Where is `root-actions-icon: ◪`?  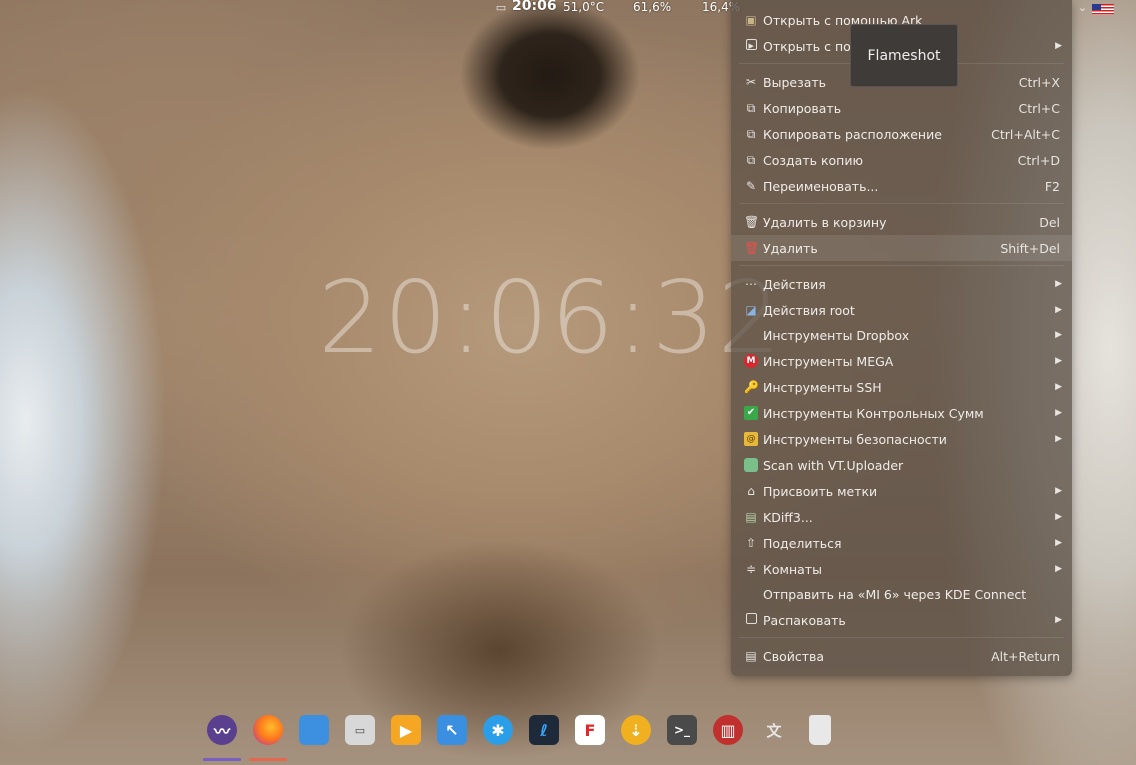 root-actions-icon: ◪ is located at coordinates (751, 310).